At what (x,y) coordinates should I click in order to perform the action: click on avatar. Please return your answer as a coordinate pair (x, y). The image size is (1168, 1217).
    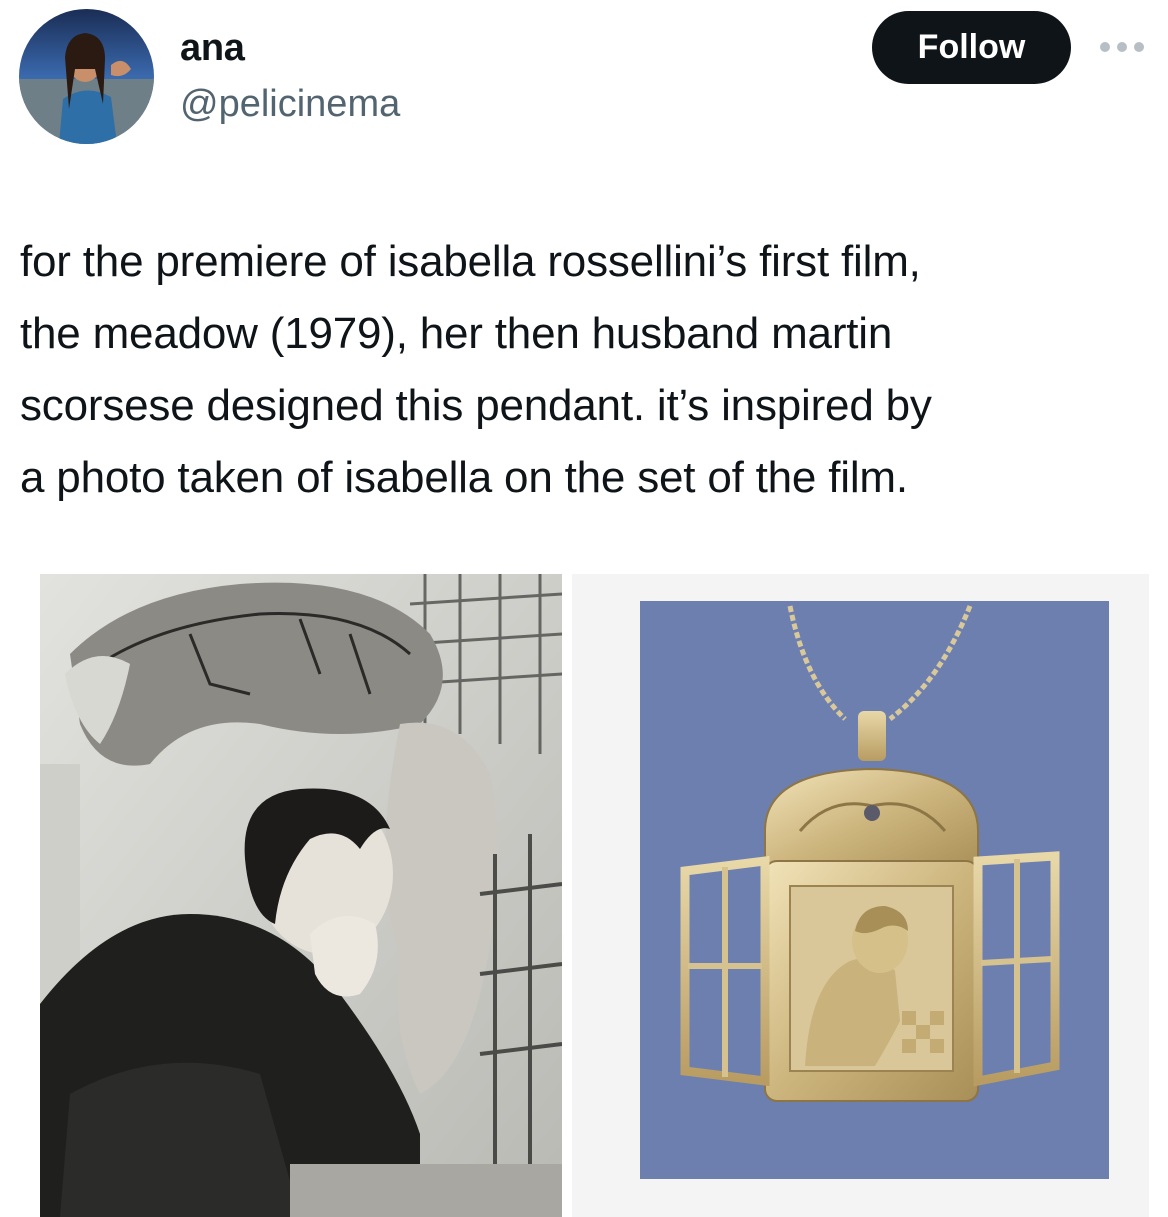
    Looking at the image, I should click on (86, 76).